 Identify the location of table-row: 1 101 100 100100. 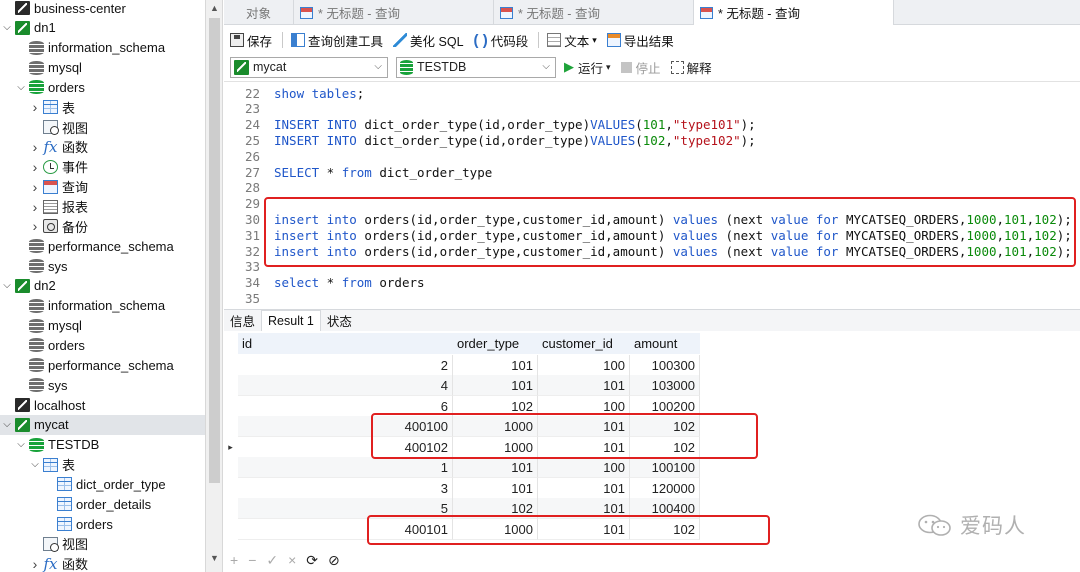
(652, 467).